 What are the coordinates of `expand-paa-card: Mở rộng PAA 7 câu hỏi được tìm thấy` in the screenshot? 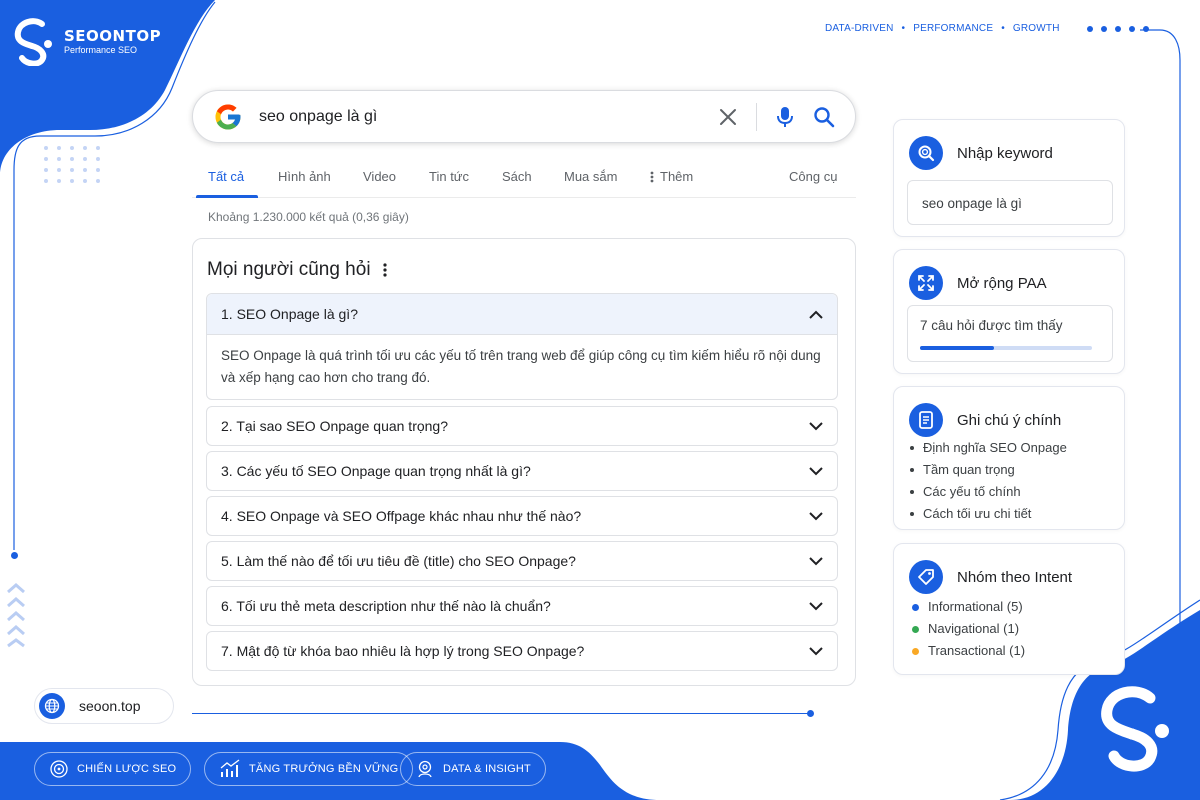 It's located at (1009, 311).